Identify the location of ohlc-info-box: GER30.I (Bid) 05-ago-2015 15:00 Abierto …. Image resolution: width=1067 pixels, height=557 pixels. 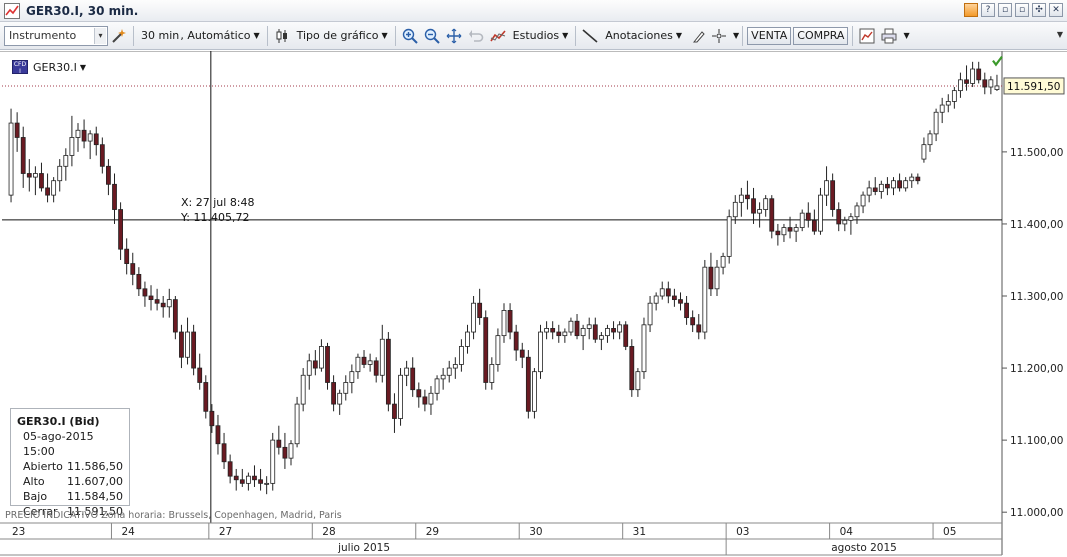
(70, 463).